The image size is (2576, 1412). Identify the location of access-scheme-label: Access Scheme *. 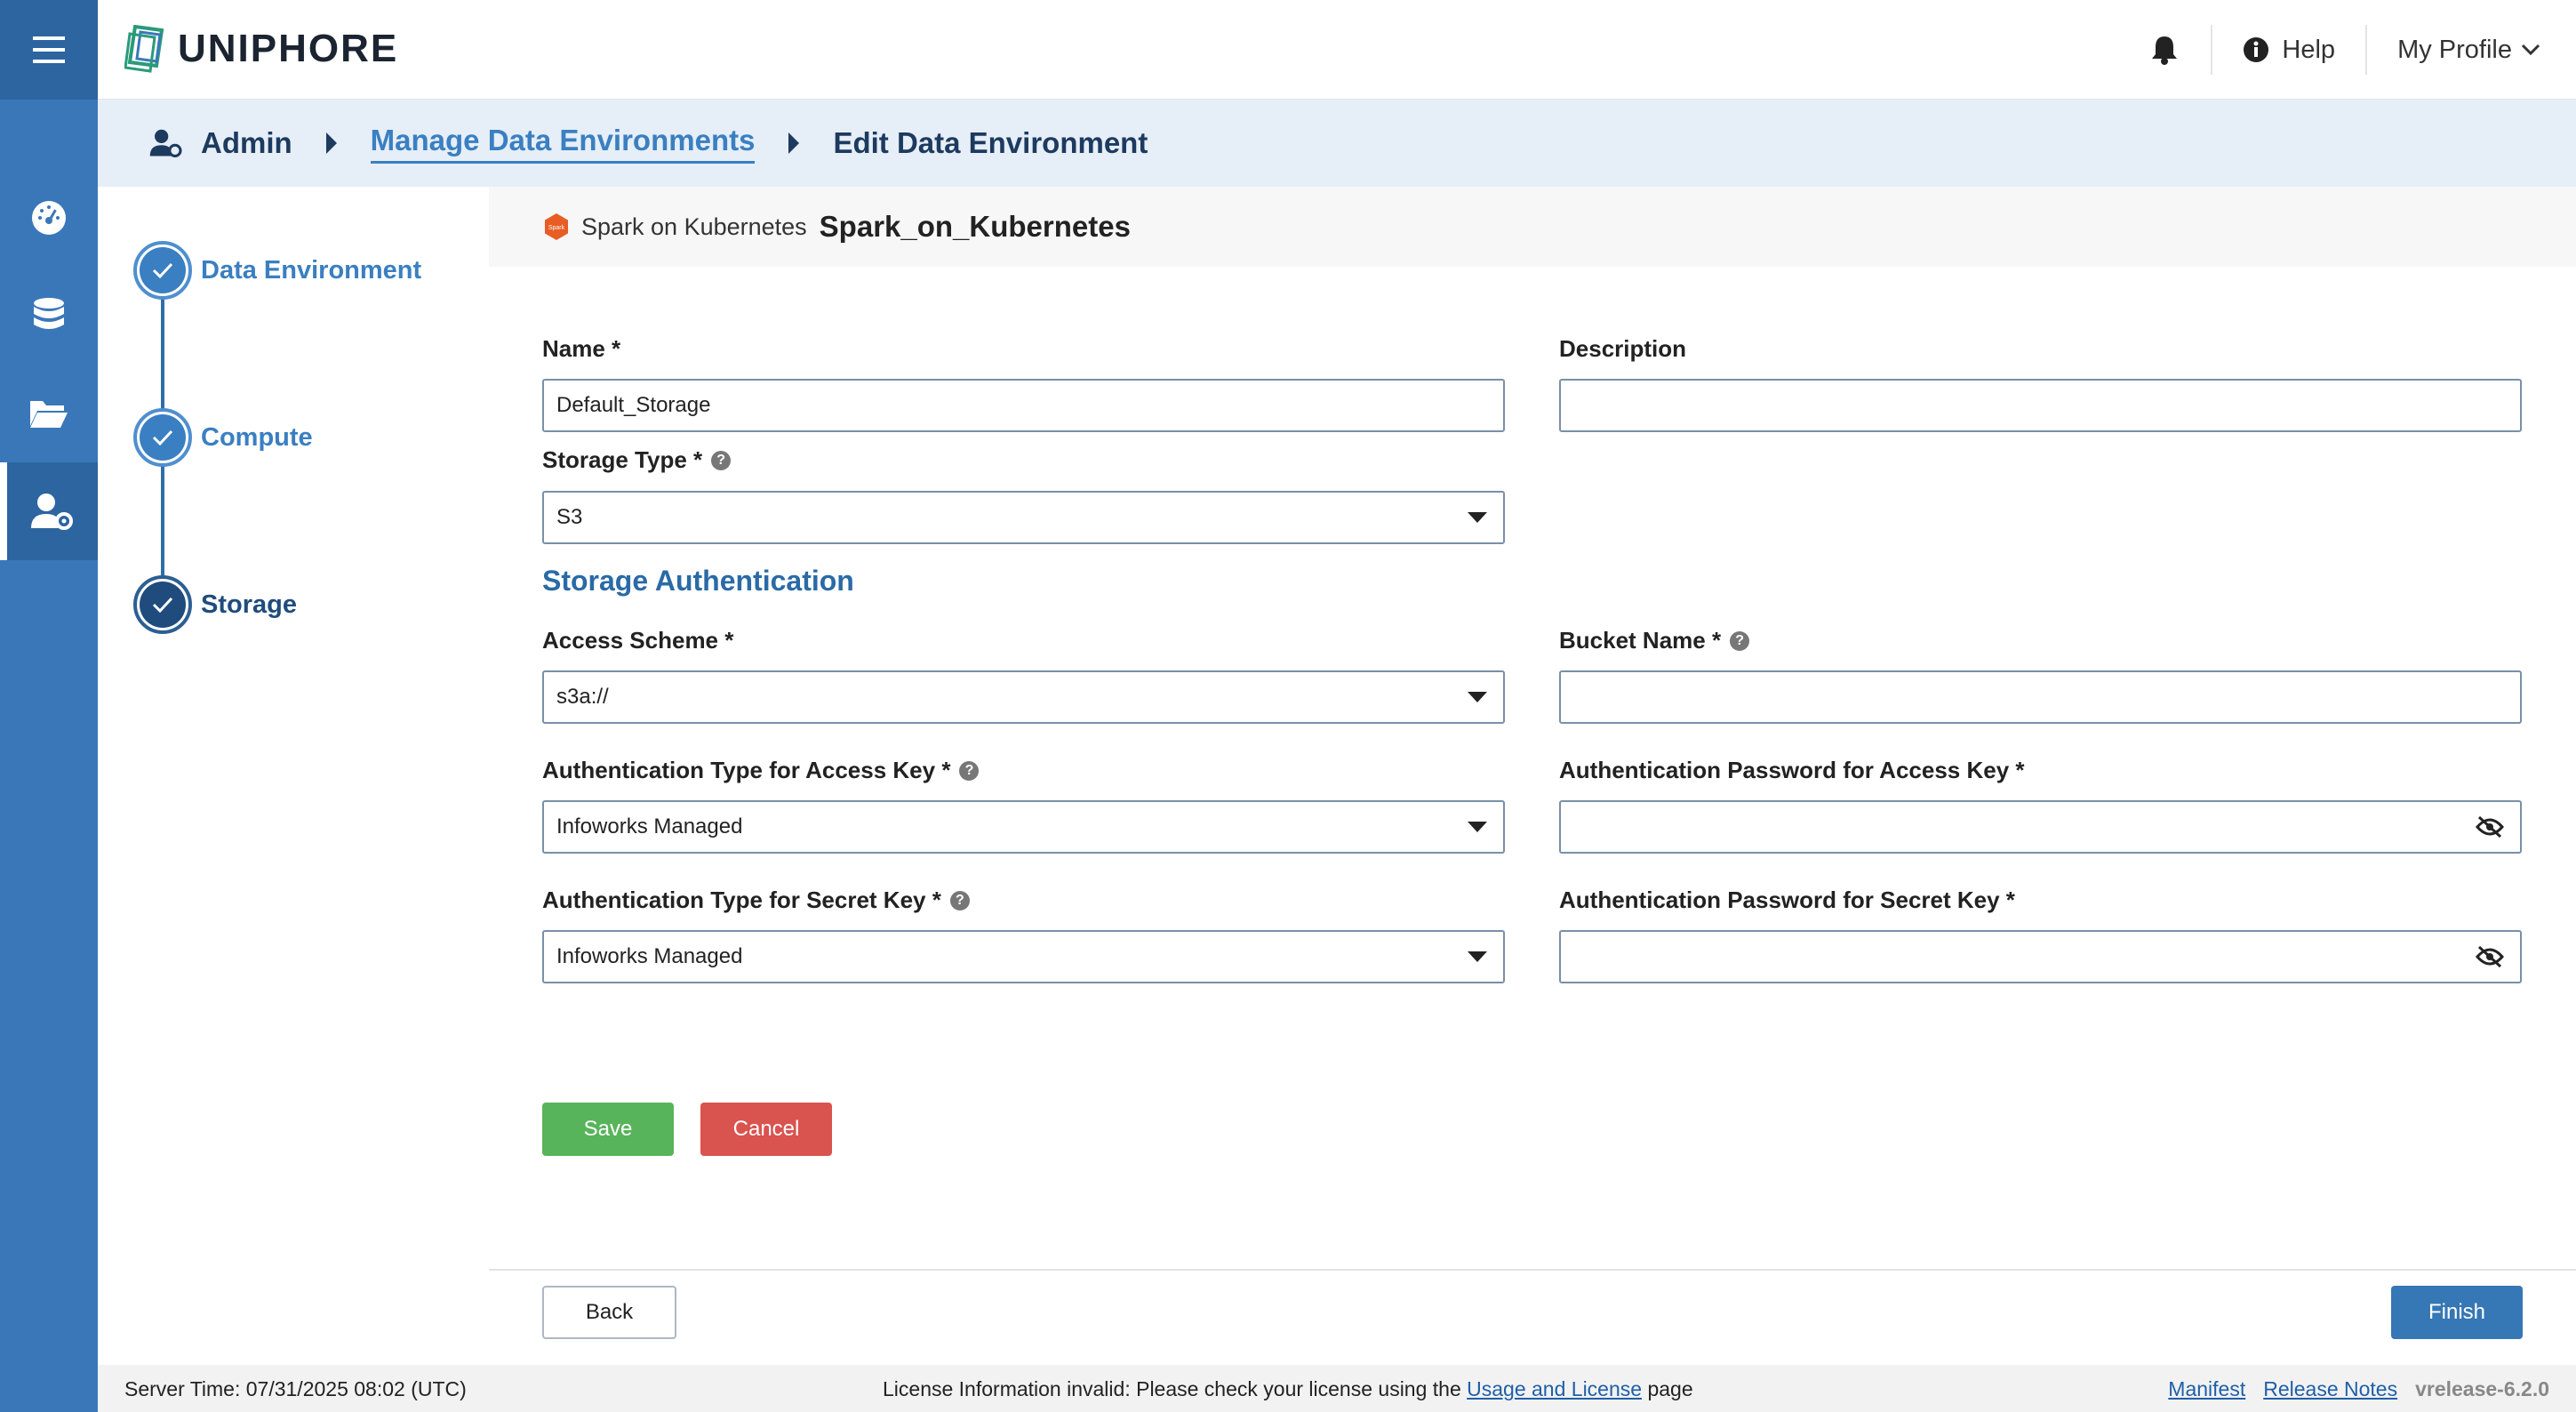
(638, 640).